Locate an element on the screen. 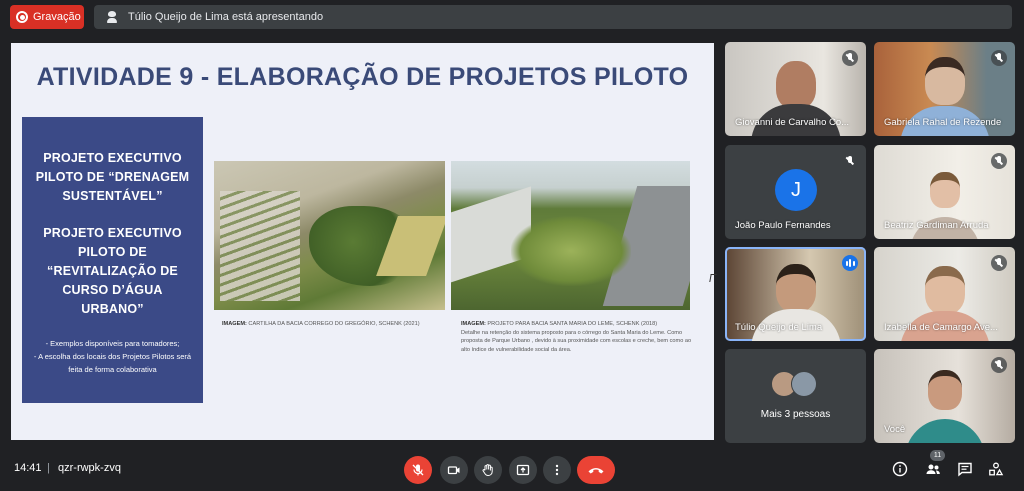 Image resolution: width=1024 pixels, height=491 pixels. recording-badge: Gravação is located at coordinates (47, 17).